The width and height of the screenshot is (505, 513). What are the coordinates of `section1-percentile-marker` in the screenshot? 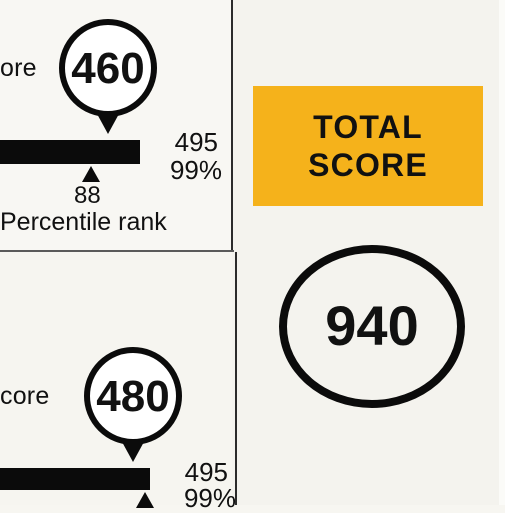 It's located at (91, 174).